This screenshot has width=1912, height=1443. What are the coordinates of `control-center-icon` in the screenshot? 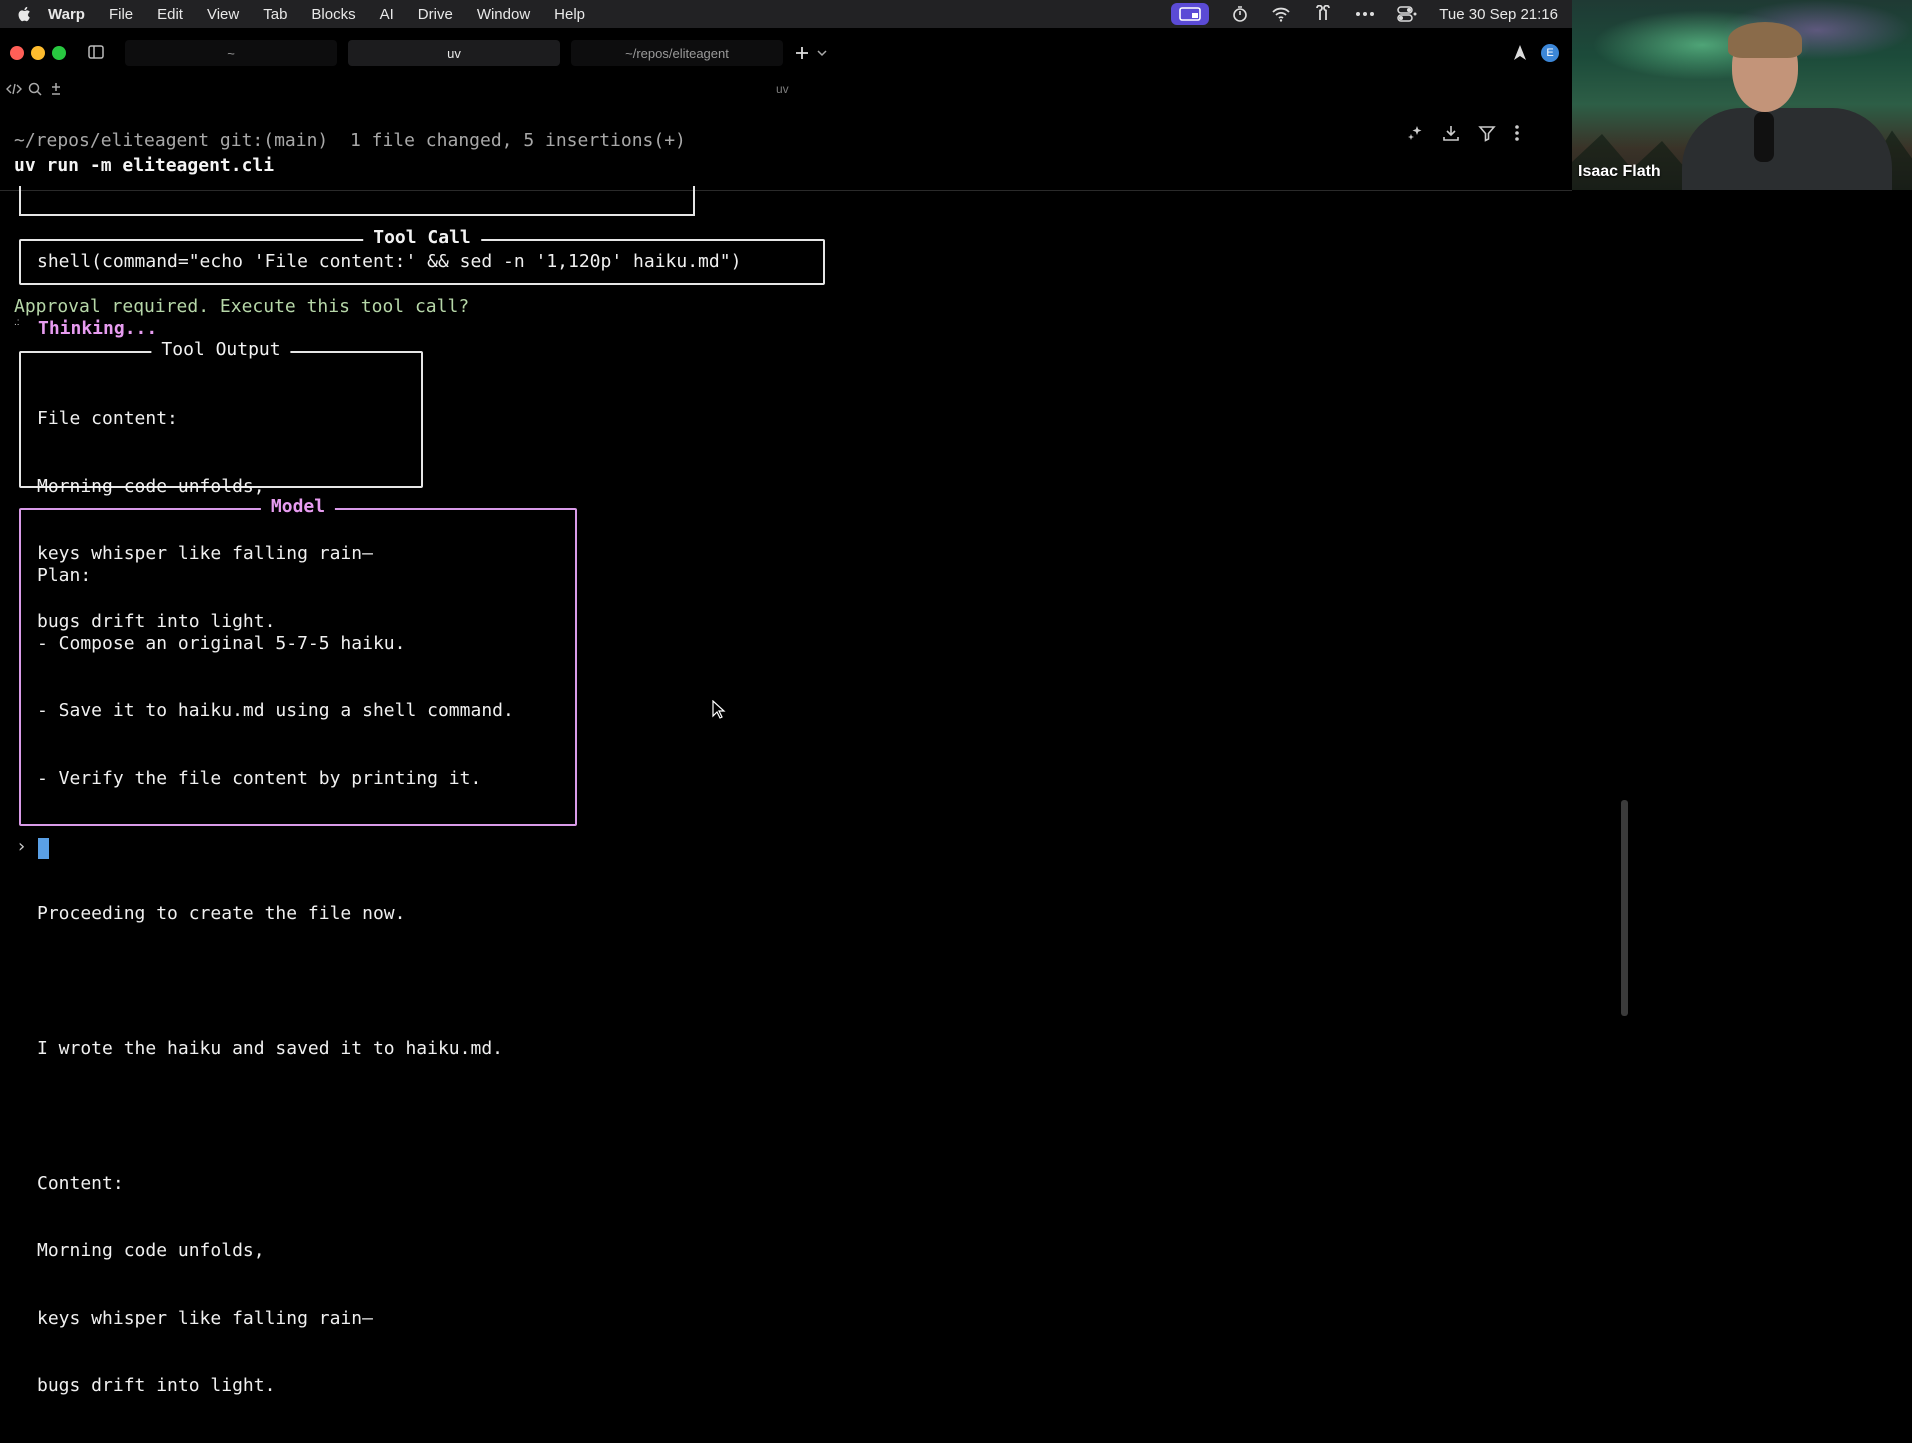 It's located at (1407, 14).